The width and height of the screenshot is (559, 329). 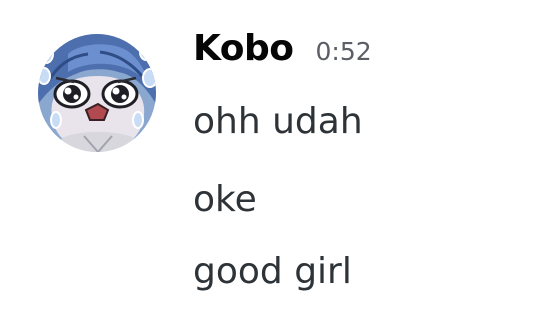 I want to click on message-header: Kobo 0:52, so click(x=282, y=53).